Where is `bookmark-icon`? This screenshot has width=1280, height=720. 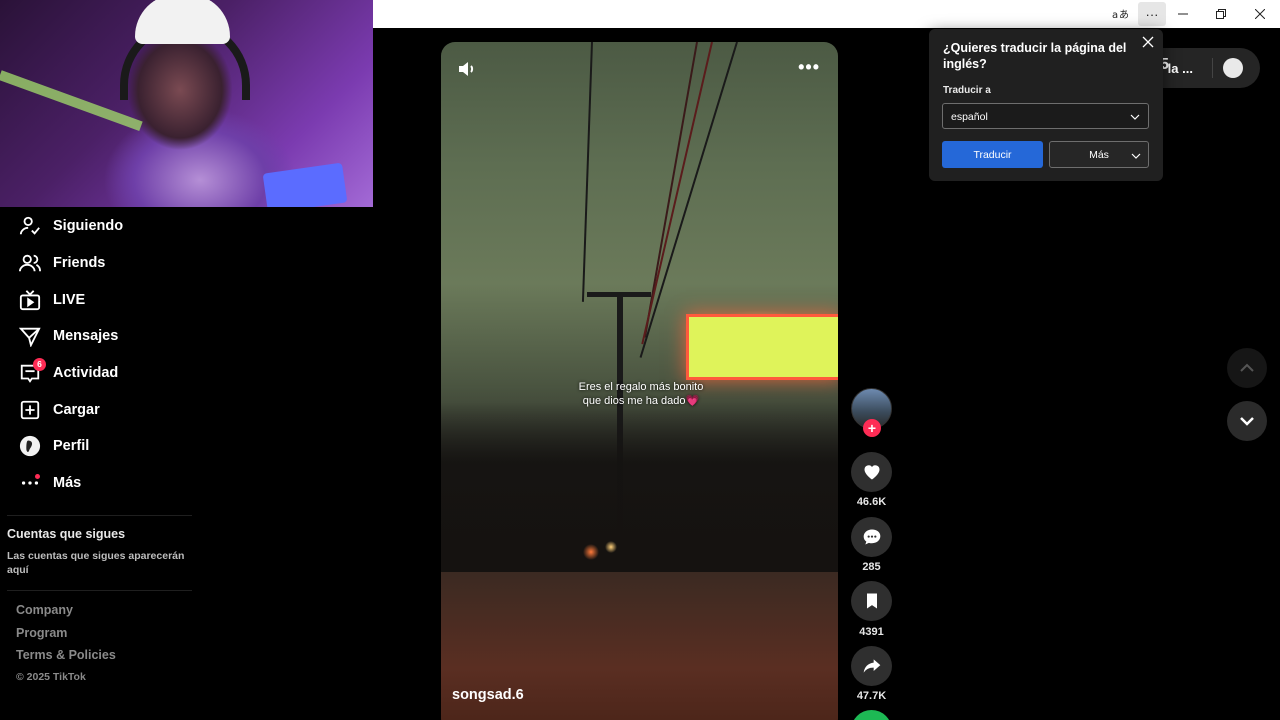
bookmark-icon is located at coordinates (871, 601).